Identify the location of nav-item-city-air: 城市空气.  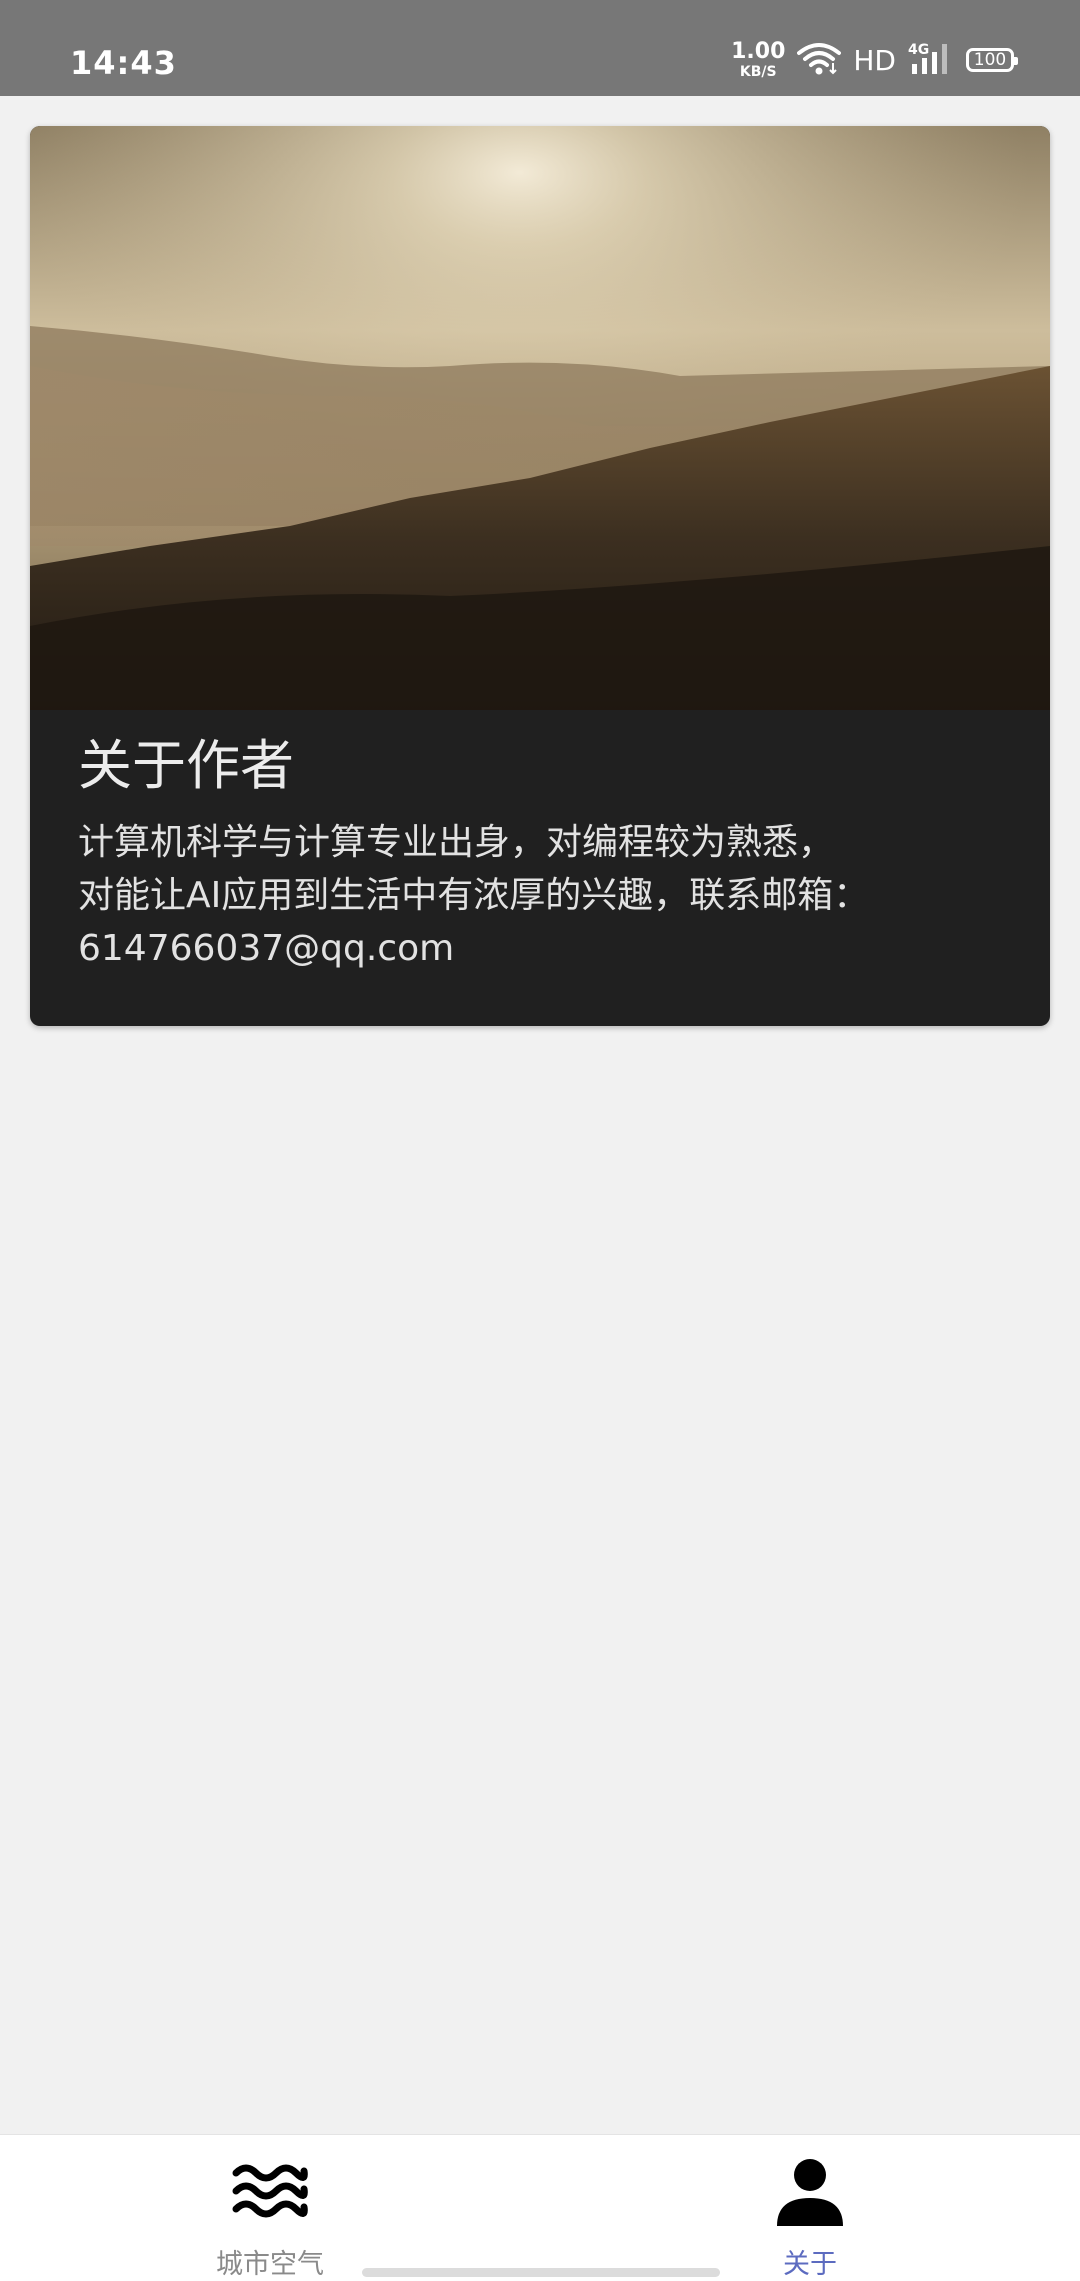
(270, 2208).